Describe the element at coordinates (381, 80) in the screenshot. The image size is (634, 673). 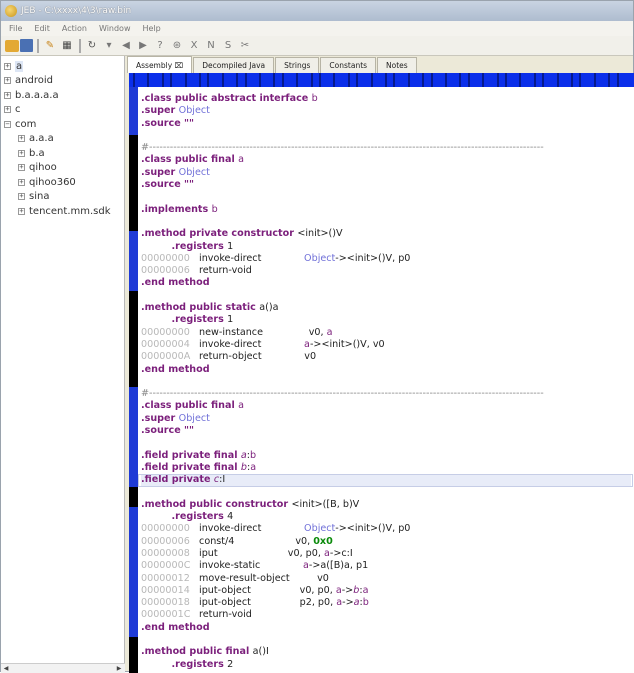
I see `navigation-overview-bar` at that location.